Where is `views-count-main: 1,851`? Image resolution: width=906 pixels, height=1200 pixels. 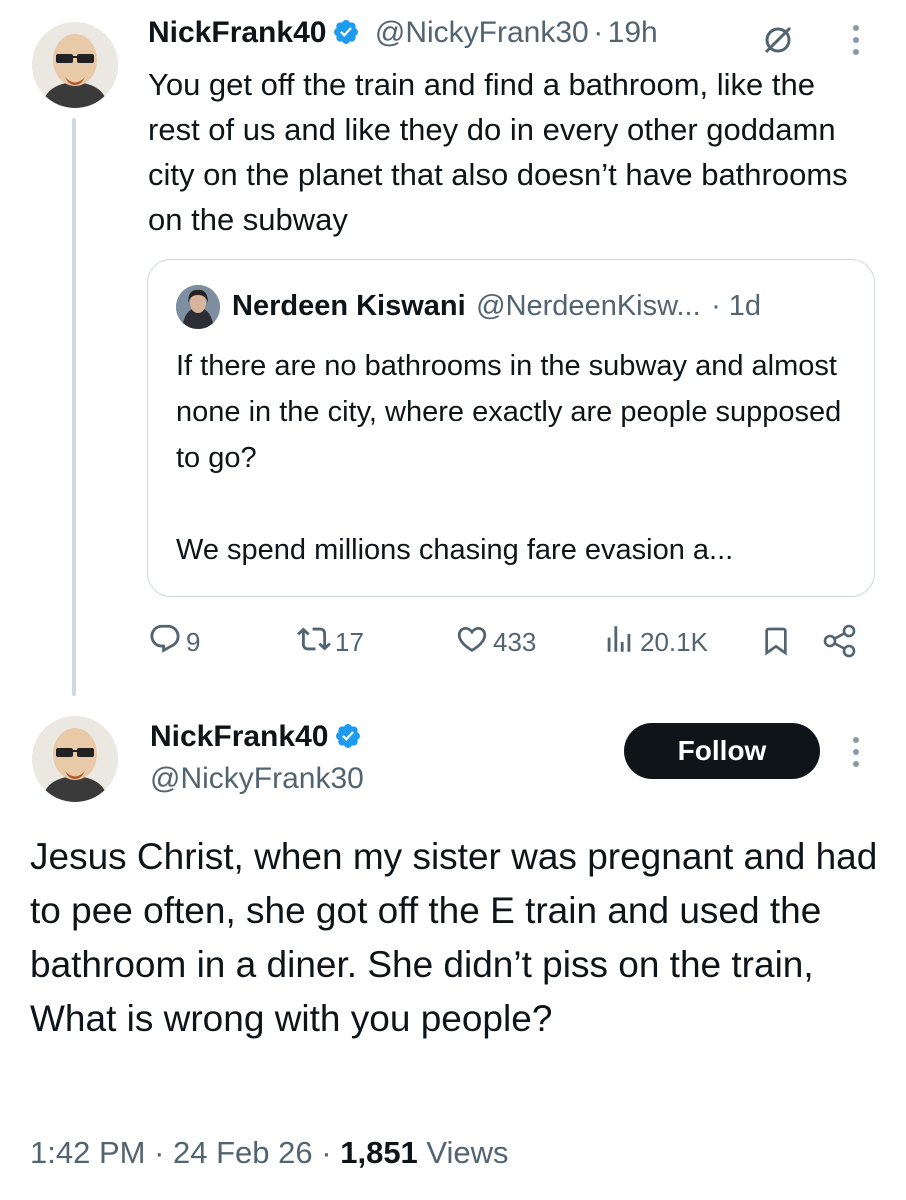 views-count-main: 1,851 is located at coordinates (379, 1152).